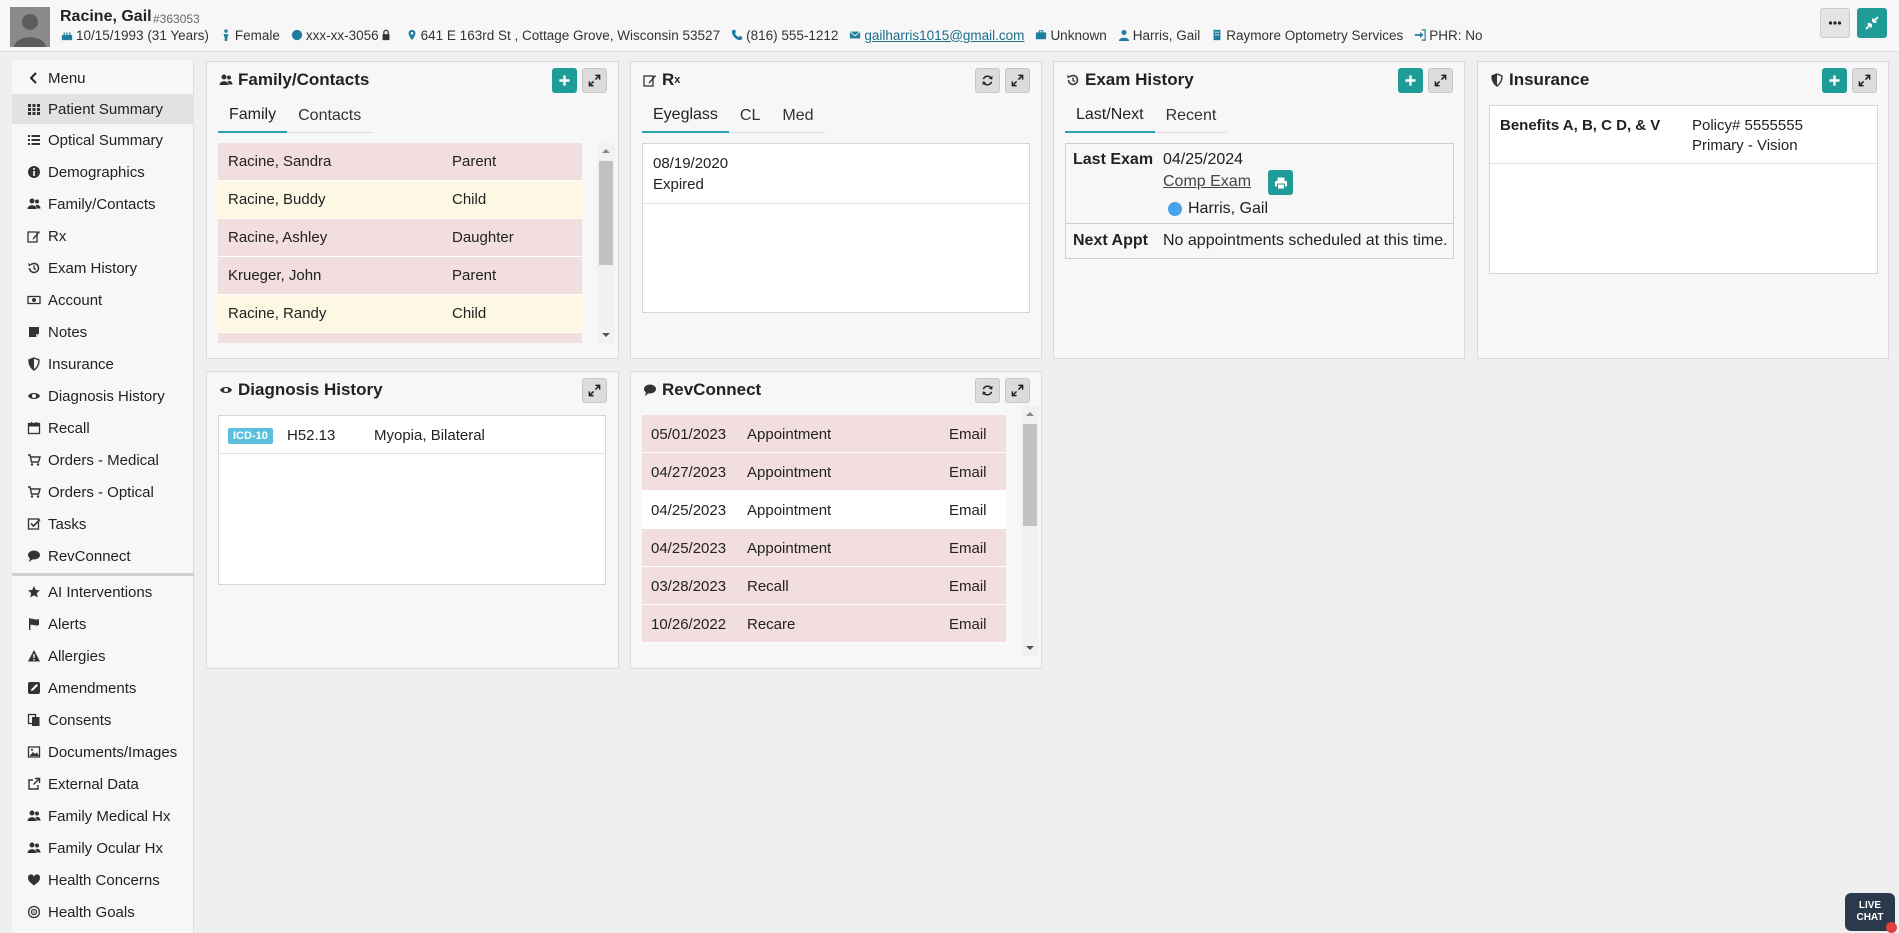  I want to click on expand-rx-button, so click(1017, 80).